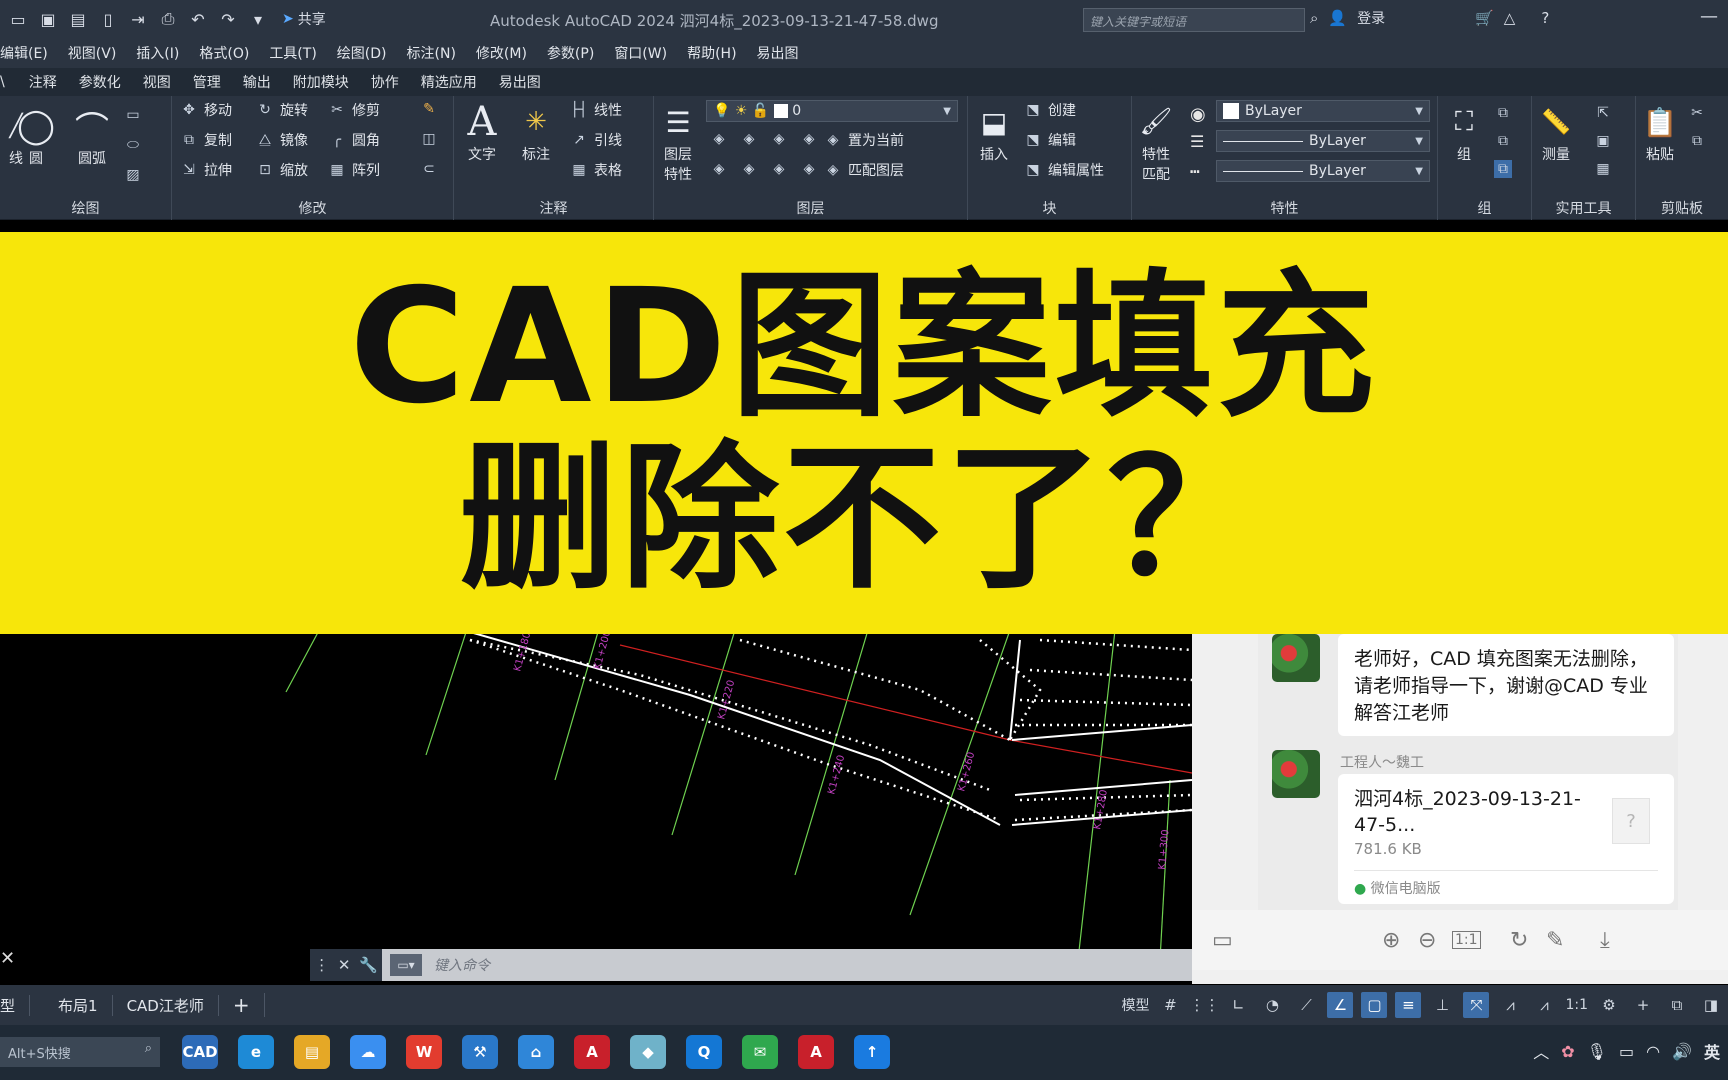 The image size is (1728, 1080). What do you see at coordinates (85, 208) in the screenshot?
I see `draw-panel-title: 绘图` at bounding box center [85, 208].